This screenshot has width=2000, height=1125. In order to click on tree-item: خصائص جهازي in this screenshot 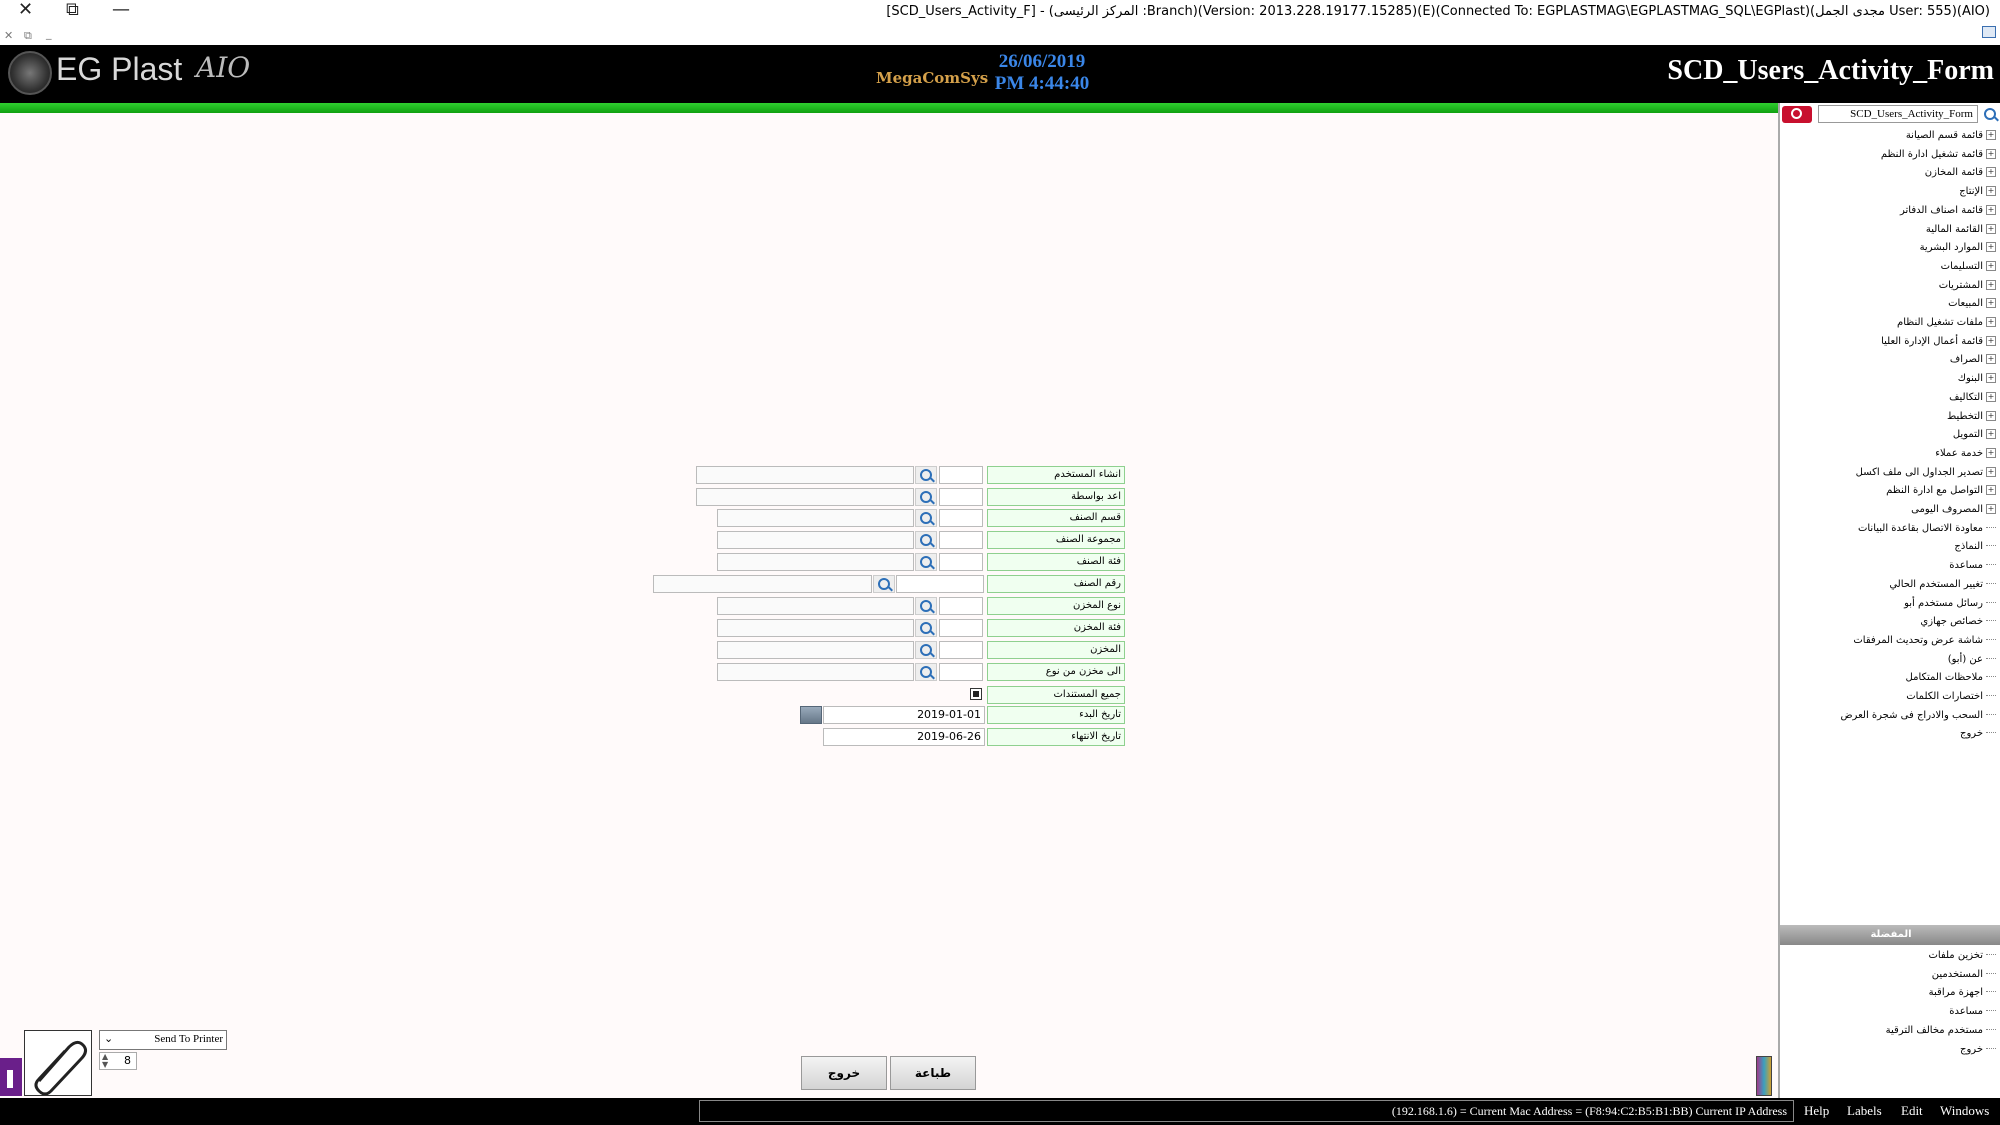, I will do `click(1958, 622)`.